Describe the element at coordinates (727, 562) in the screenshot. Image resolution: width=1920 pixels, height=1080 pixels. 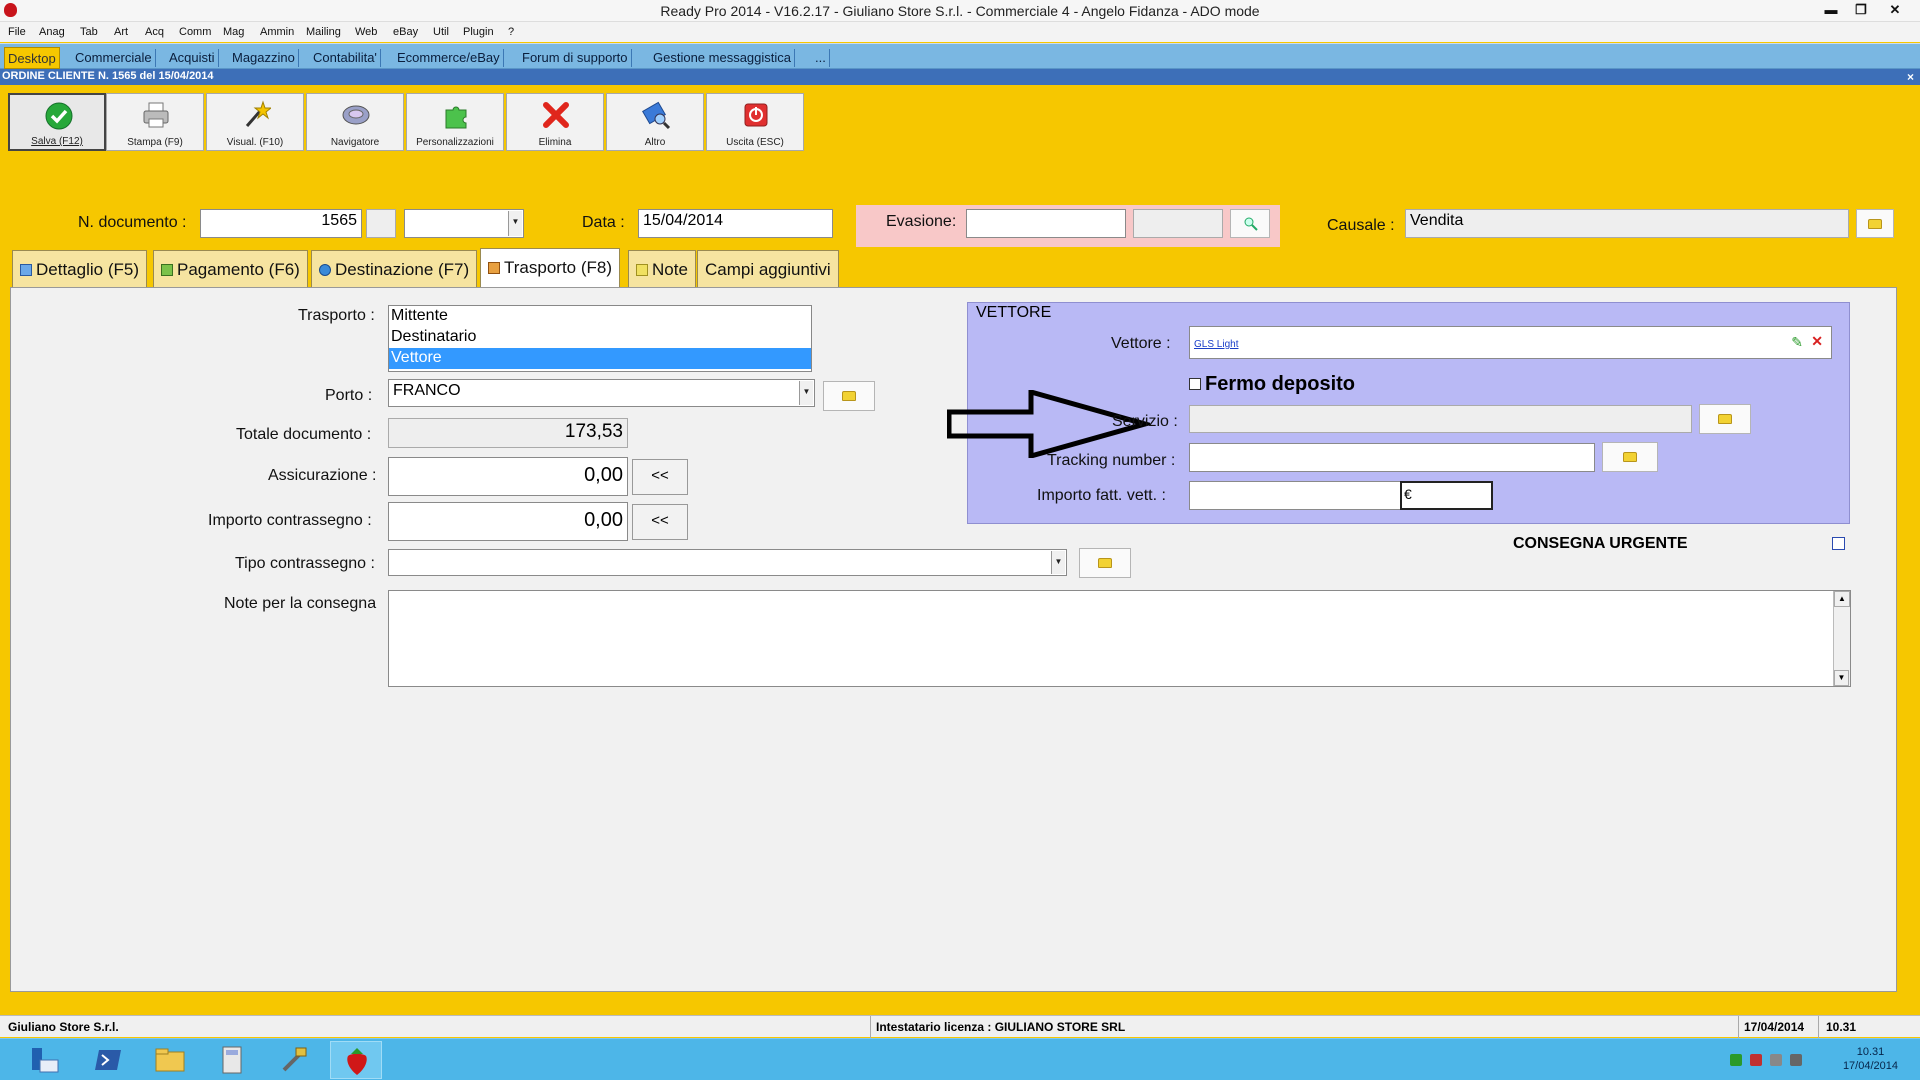
I see `tipo-contrassegno-select: ▼` at that location.